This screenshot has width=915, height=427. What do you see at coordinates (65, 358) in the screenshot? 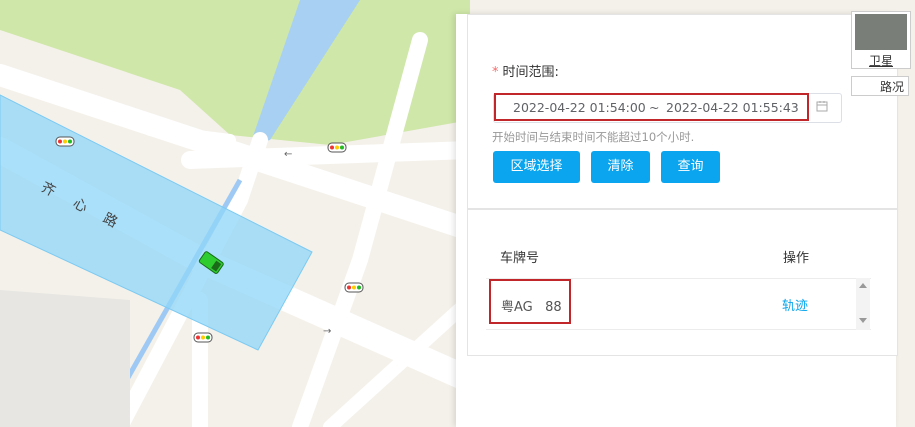
I see `building-block` at bounding box center [65, 358].